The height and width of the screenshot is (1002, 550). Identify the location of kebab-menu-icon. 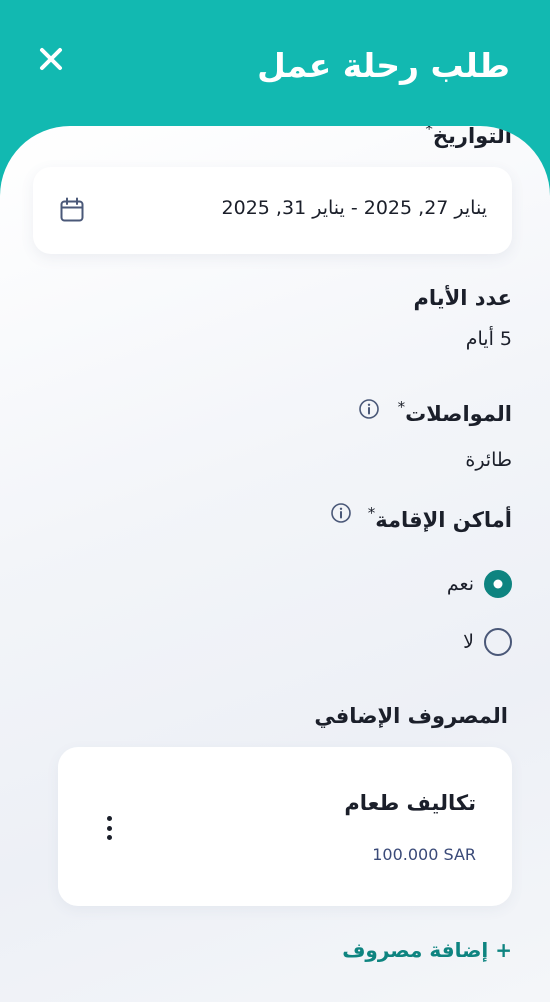
(109, 828).